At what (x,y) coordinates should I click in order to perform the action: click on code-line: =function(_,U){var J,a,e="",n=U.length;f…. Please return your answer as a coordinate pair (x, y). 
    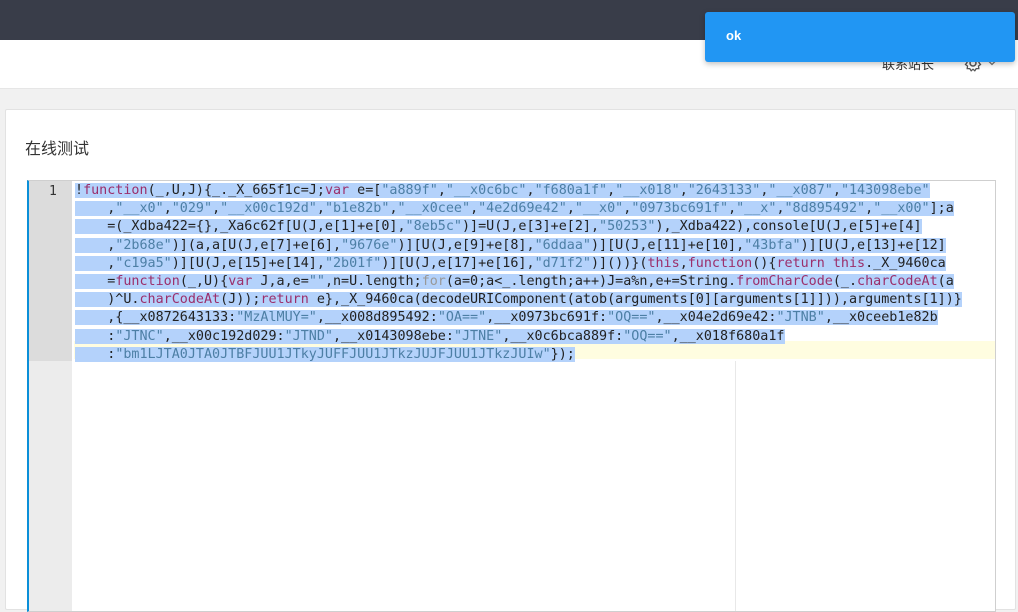
    Looking at the image, I should click on (514, 282).